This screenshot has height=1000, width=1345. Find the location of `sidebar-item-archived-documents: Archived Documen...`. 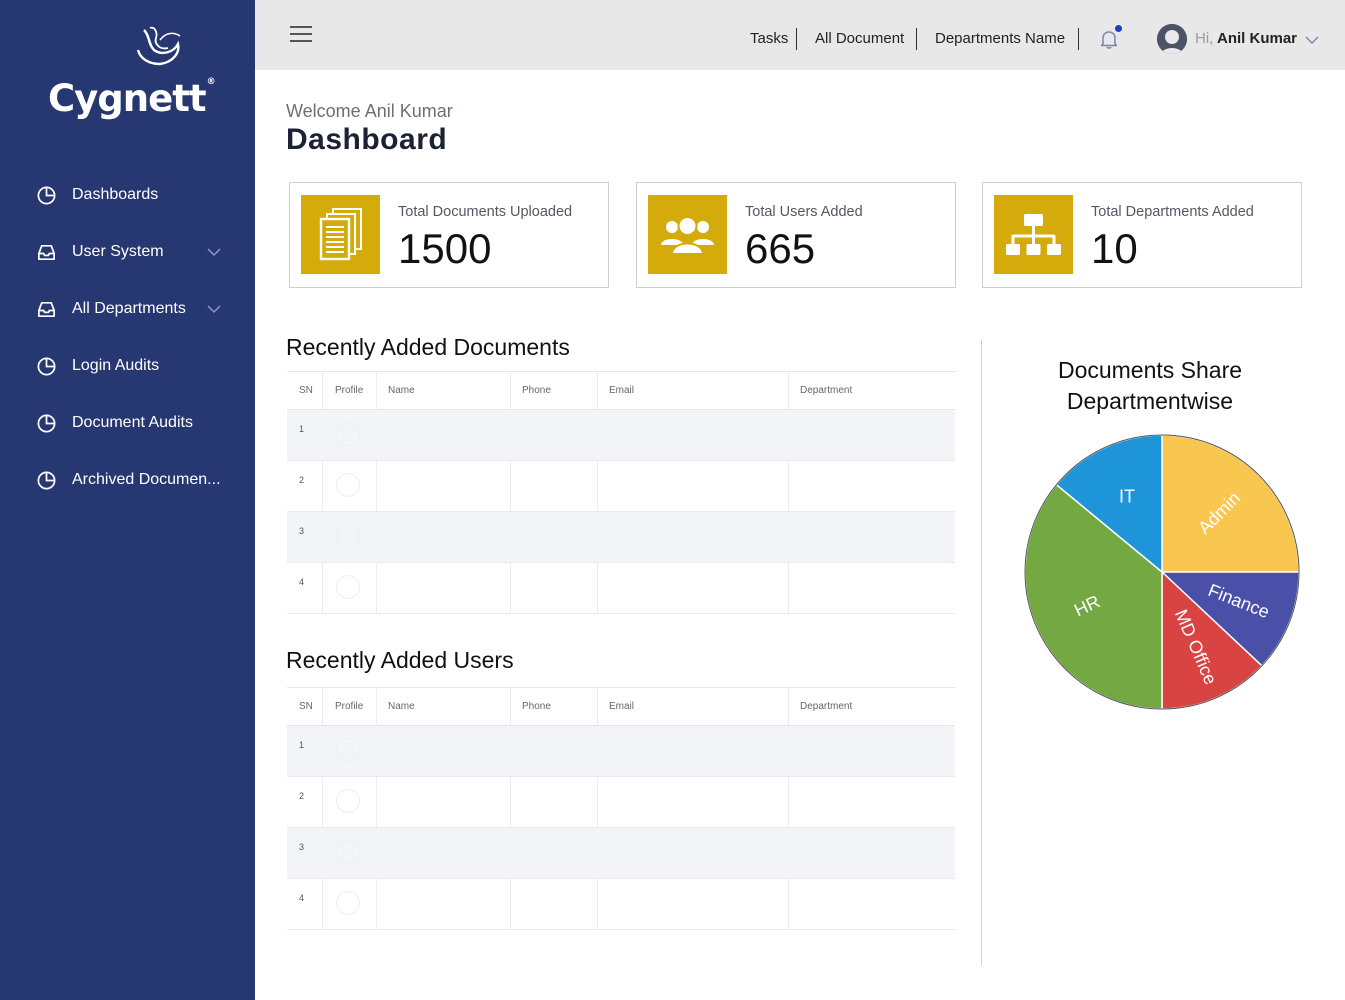

sidebar-item-archived-documents: Archived Documen... is located at coordinates (127, 480).